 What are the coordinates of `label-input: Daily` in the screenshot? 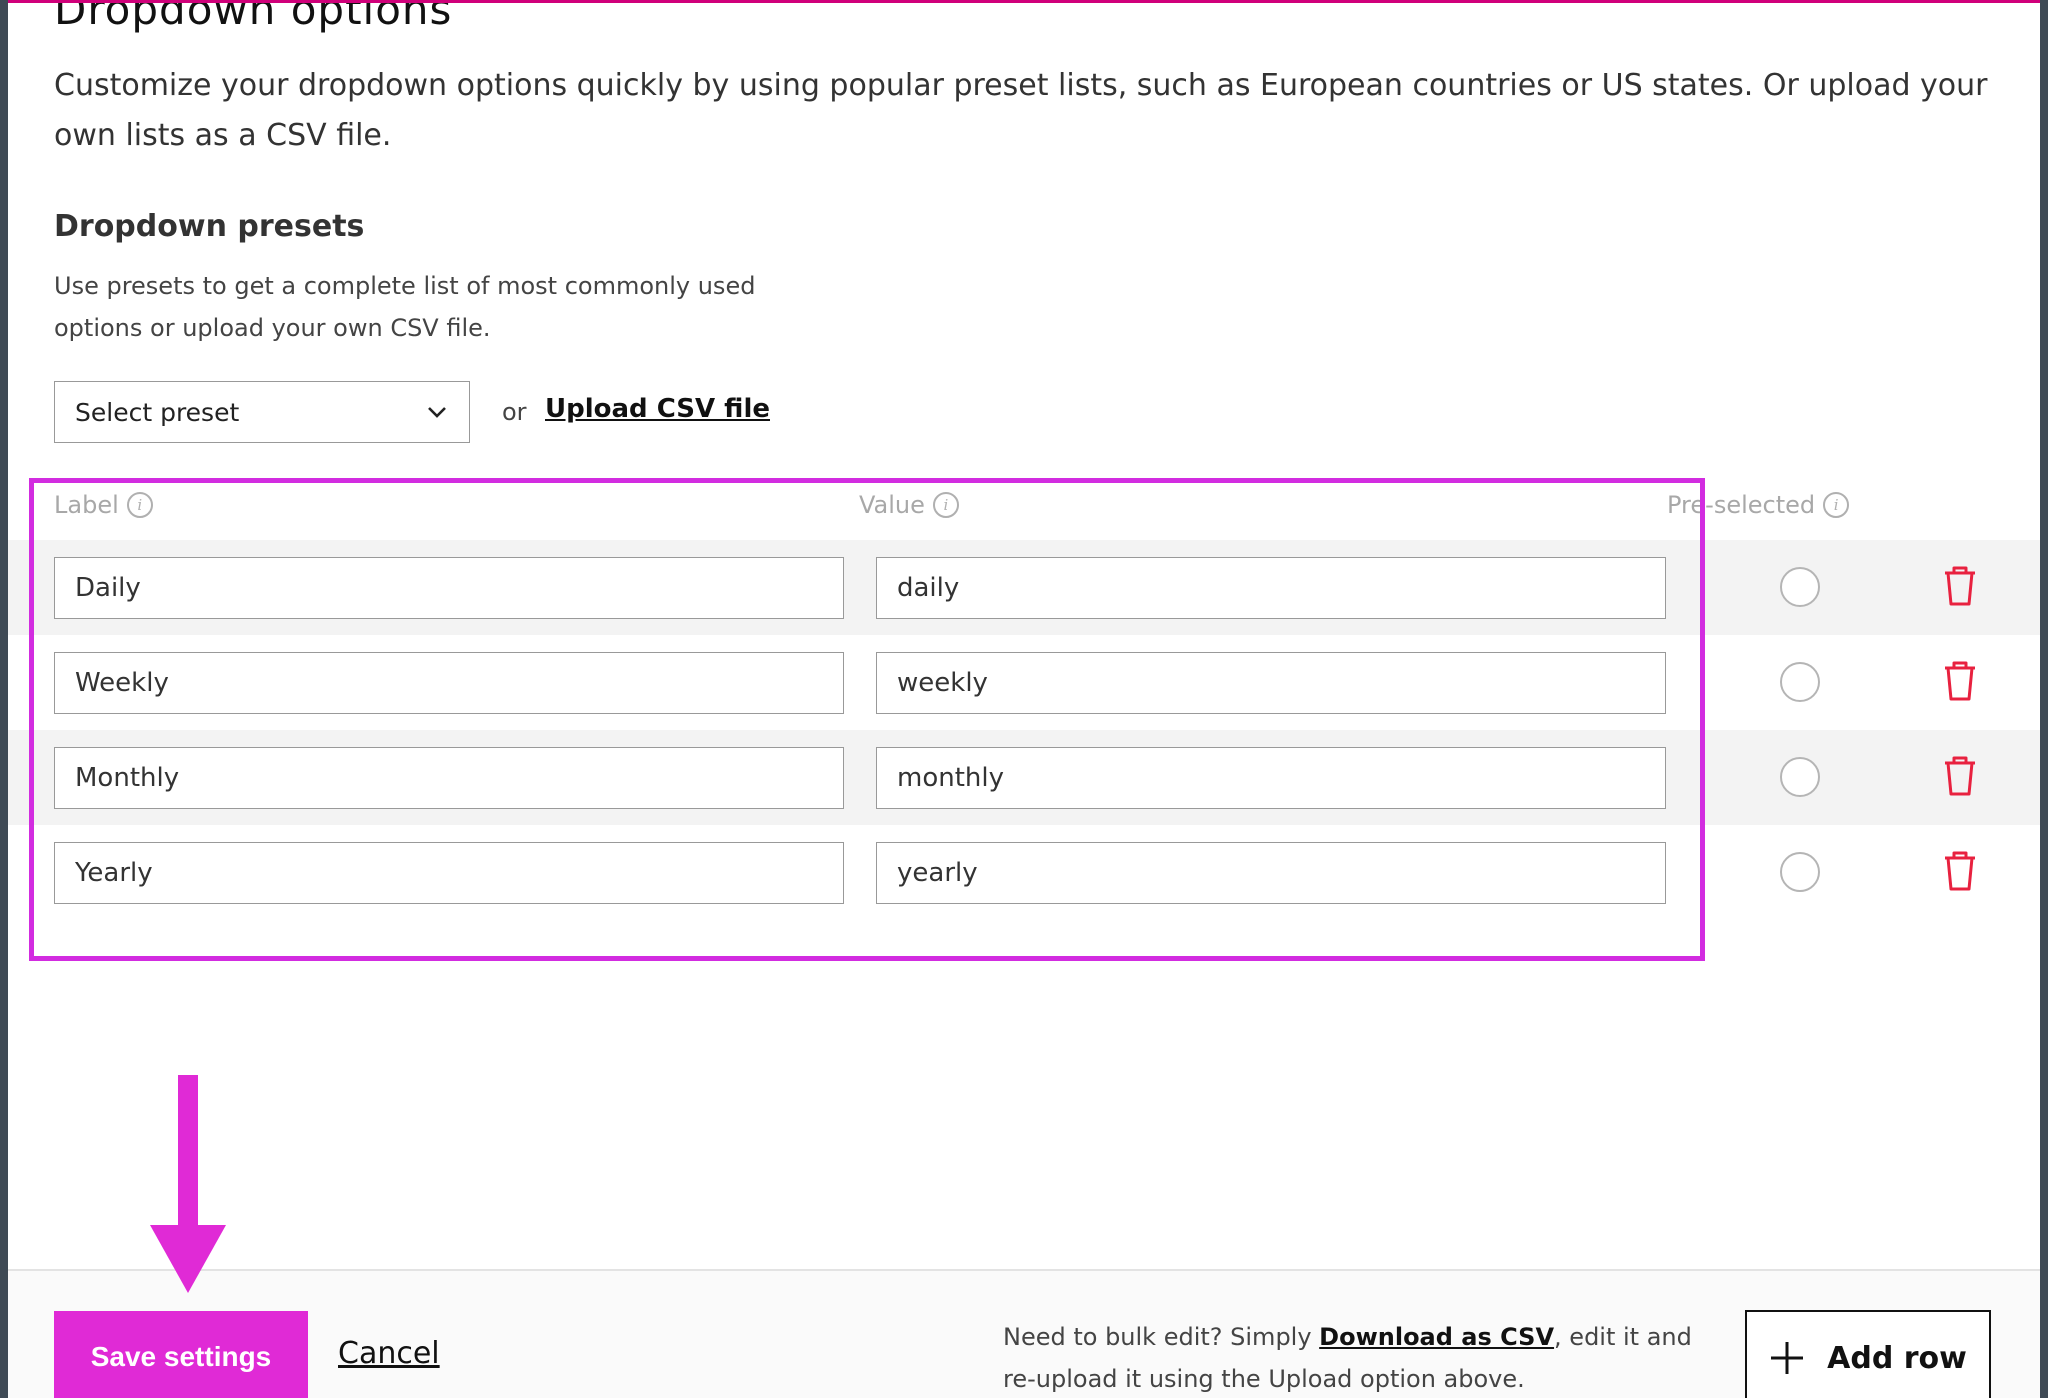 It's located at (449, 588).